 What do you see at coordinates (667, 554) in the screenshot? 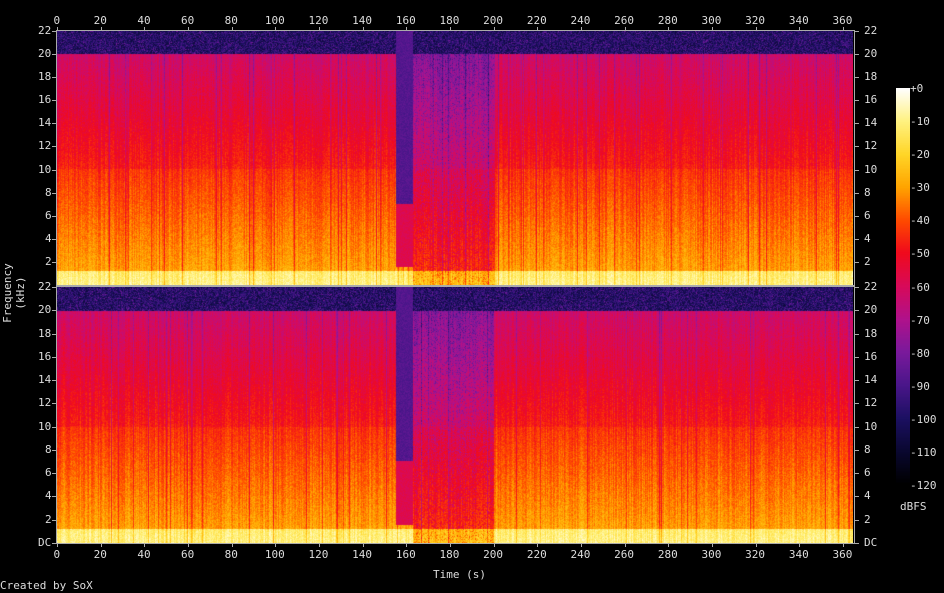
I see `x-tick-label-bottom: 280` at bounding box center [667, 554].